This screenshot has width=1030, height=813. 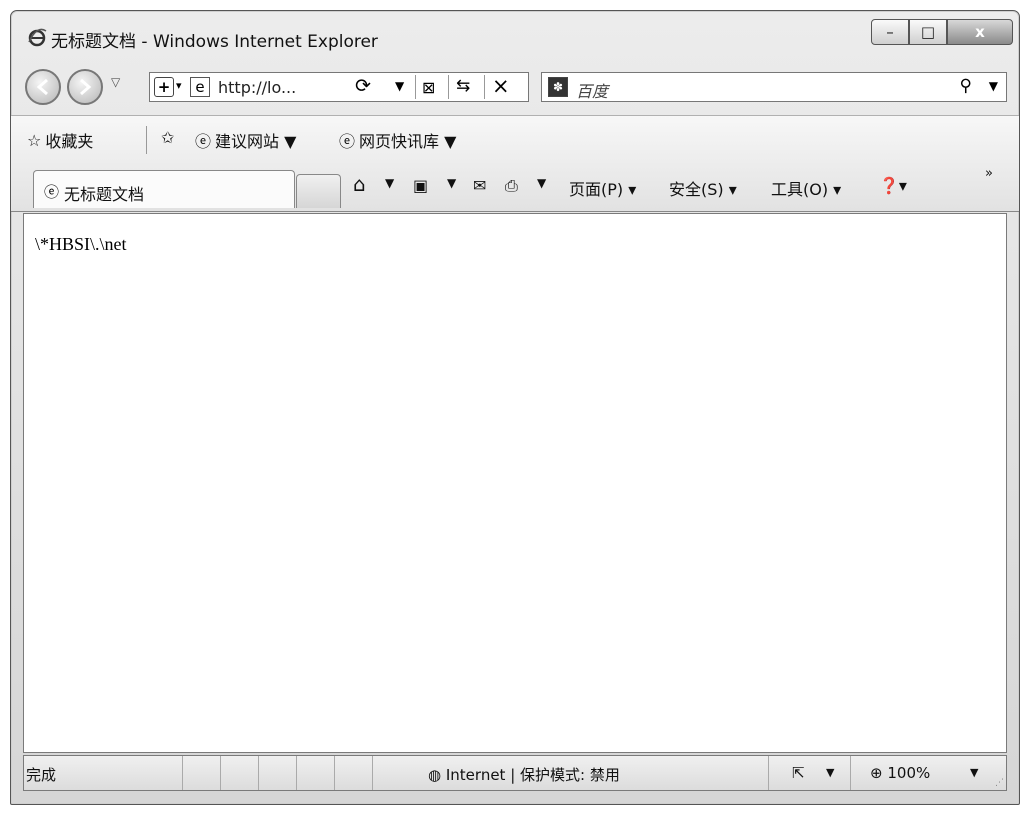 I want to click on back-button, so click(x=43, y=87).